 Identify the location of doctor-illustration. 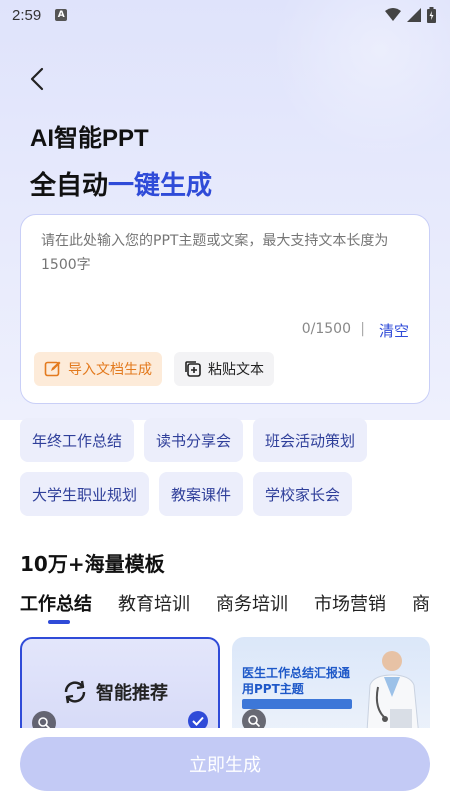
(393, 691).